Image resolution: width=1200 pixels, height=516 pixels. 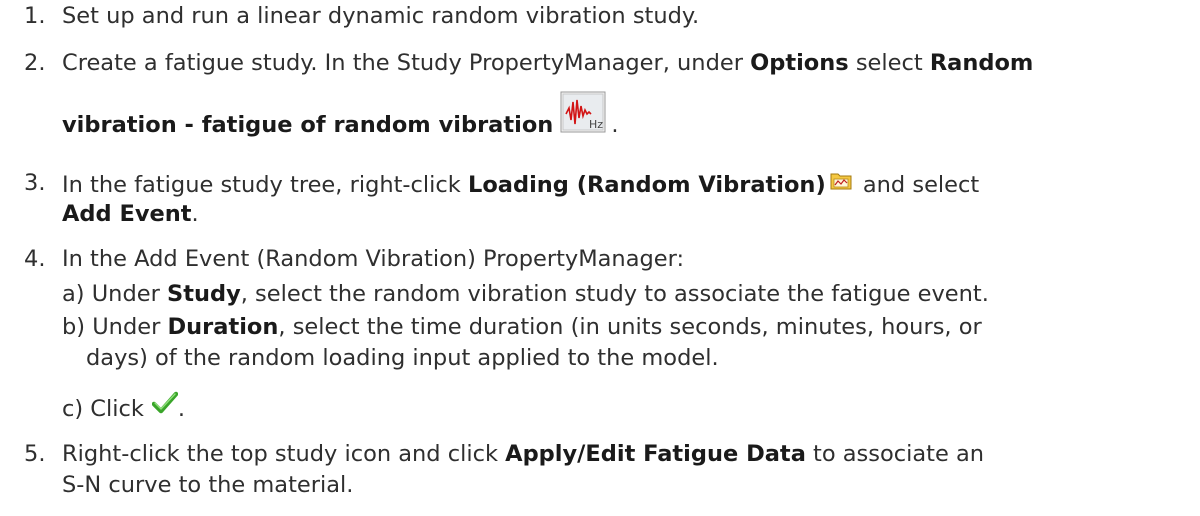 I want to click on step-number: 5., so click(x=35, y=454).